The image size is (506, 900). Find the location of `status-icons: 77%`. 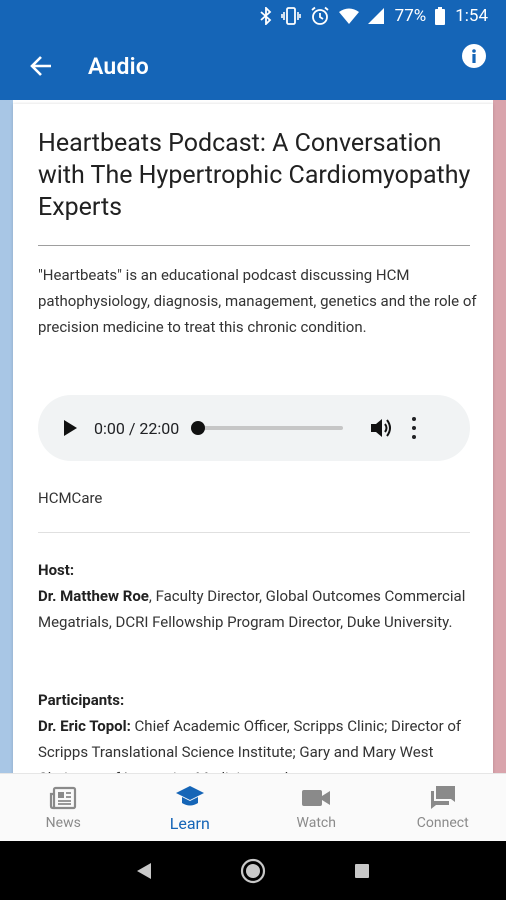

status-icons: 77% is located at coordinates (353, 16).